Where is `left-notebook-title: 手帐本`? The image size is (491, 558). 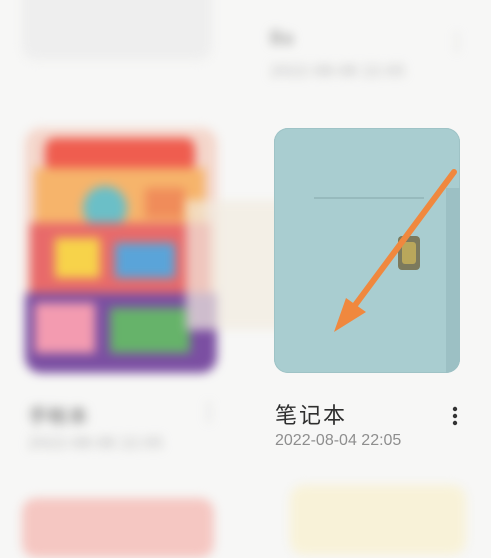 left-notebook-title: 手帐本 is located at coordinates (58, 416).